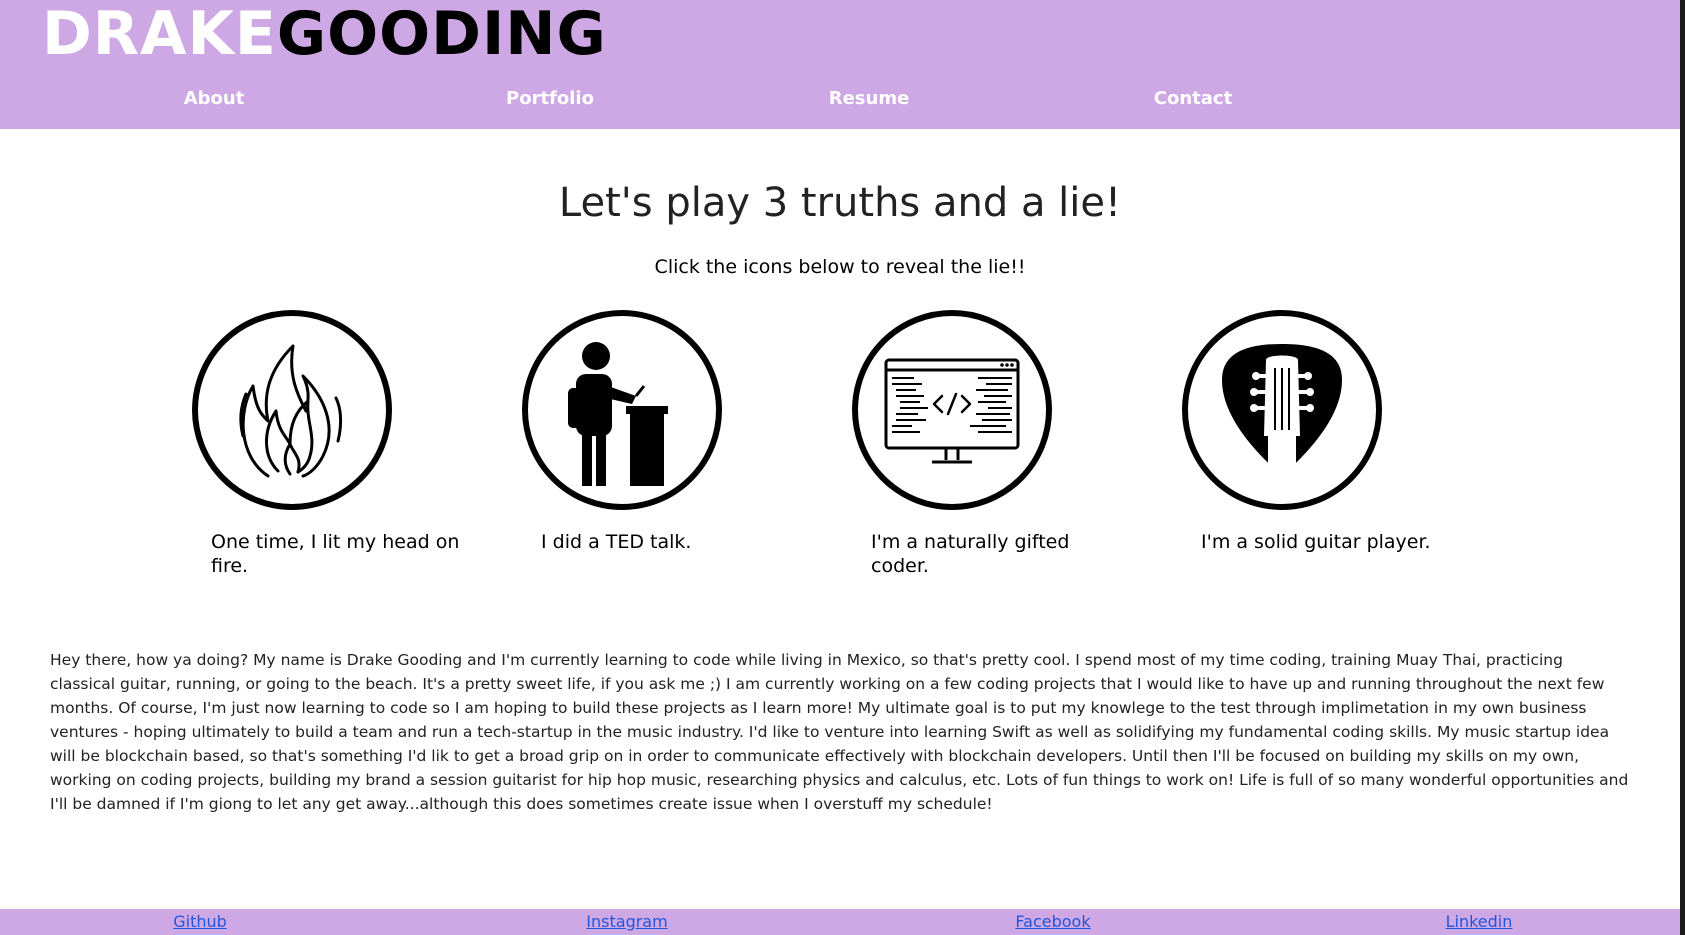 This screenshot has height=935, width=1685. What do you see at coordinates (159, 34) in the screenshot?
I see `logo-first-name: DRAKE` at bounding box center [159, 34].